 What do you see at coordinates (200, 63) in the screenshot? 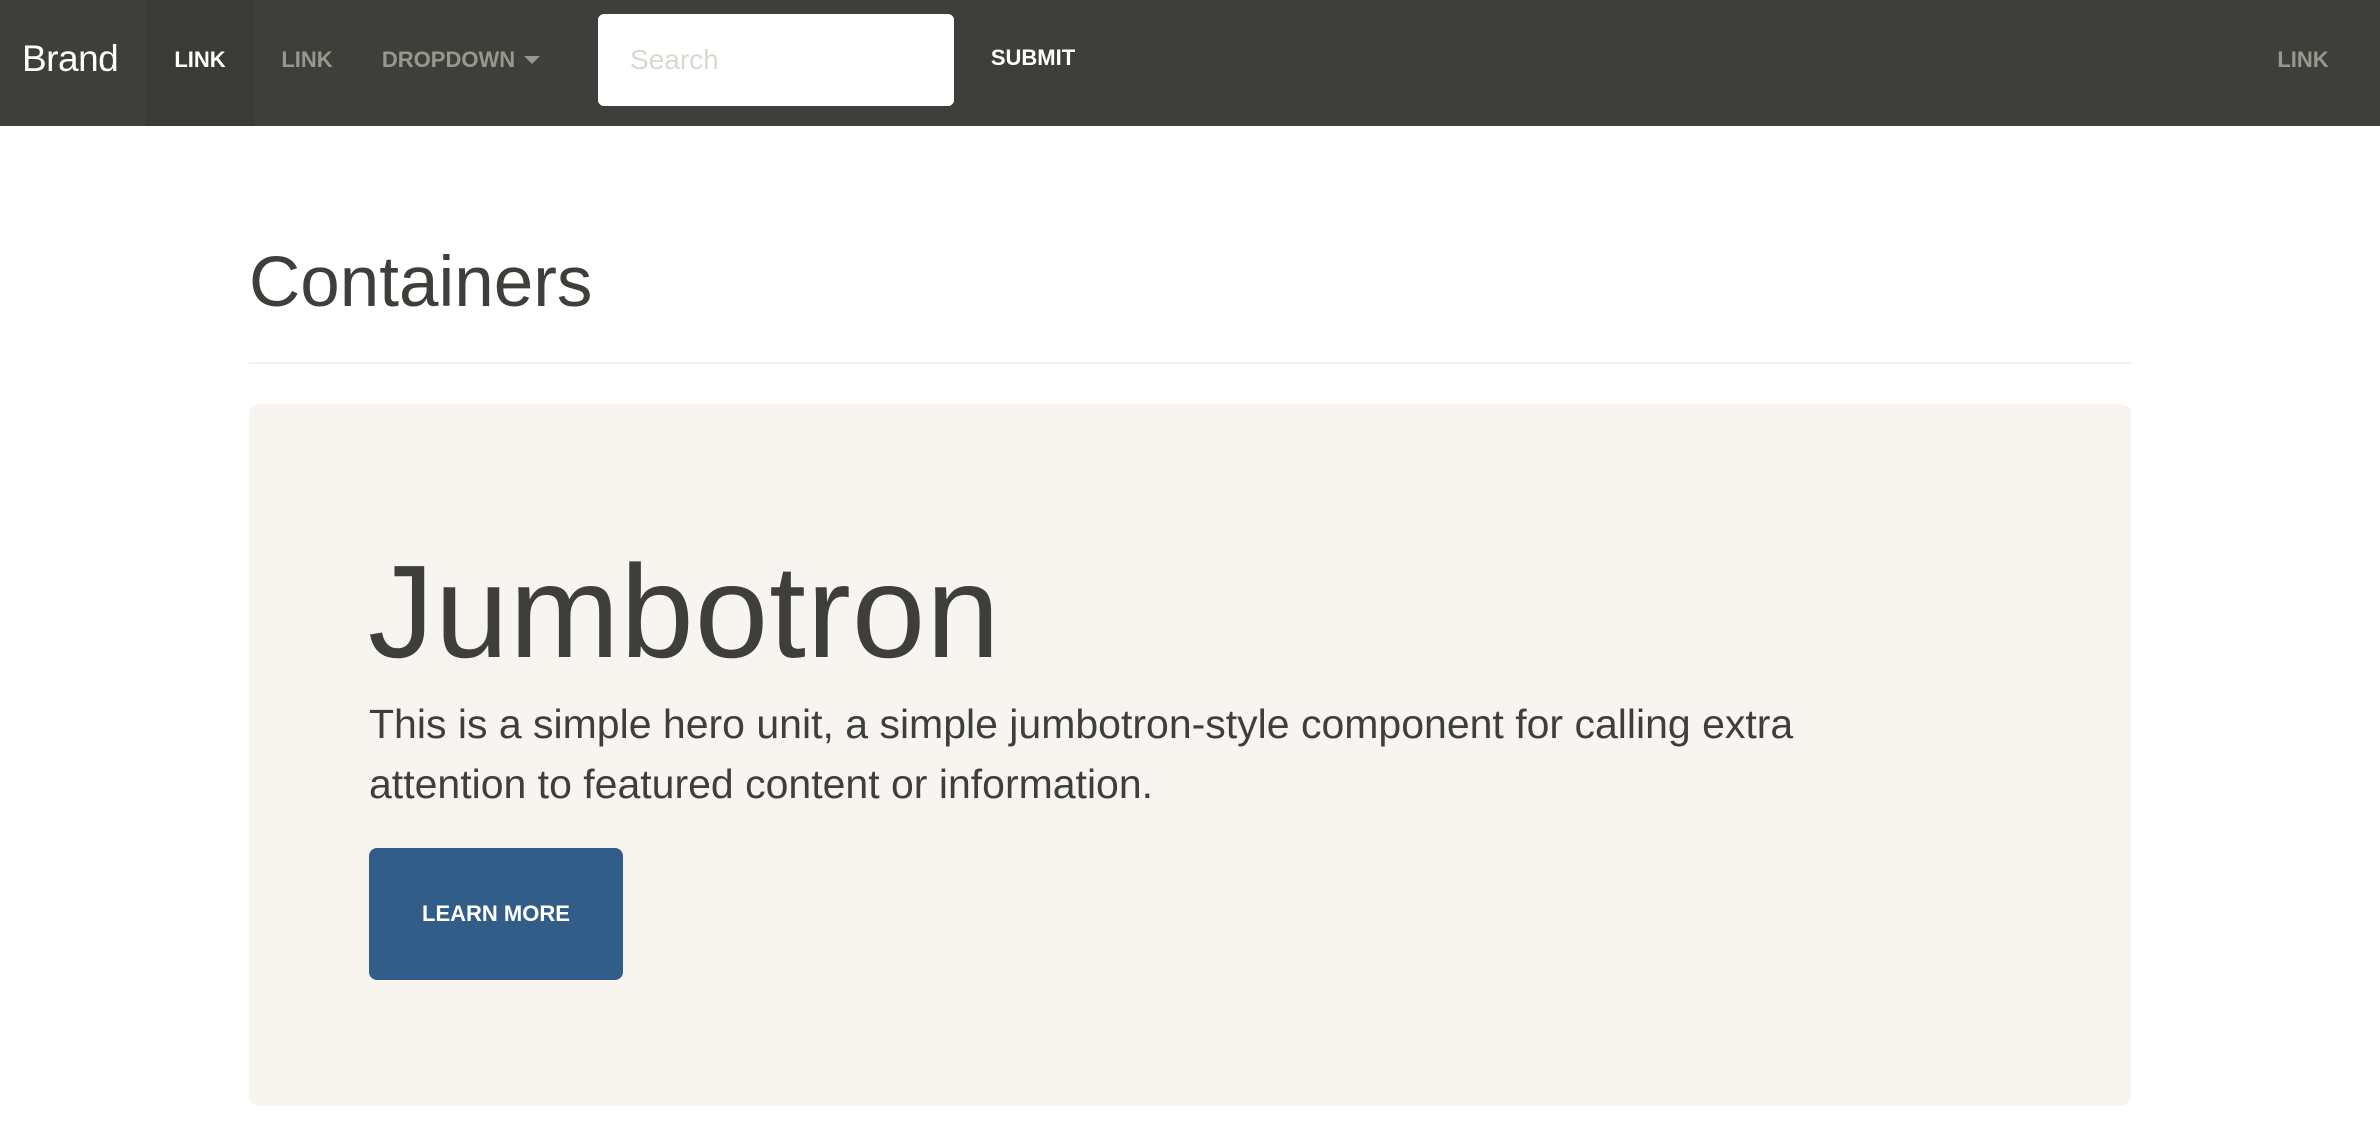
I see `nav-link-active: Link` at bounding box center [200, 63].